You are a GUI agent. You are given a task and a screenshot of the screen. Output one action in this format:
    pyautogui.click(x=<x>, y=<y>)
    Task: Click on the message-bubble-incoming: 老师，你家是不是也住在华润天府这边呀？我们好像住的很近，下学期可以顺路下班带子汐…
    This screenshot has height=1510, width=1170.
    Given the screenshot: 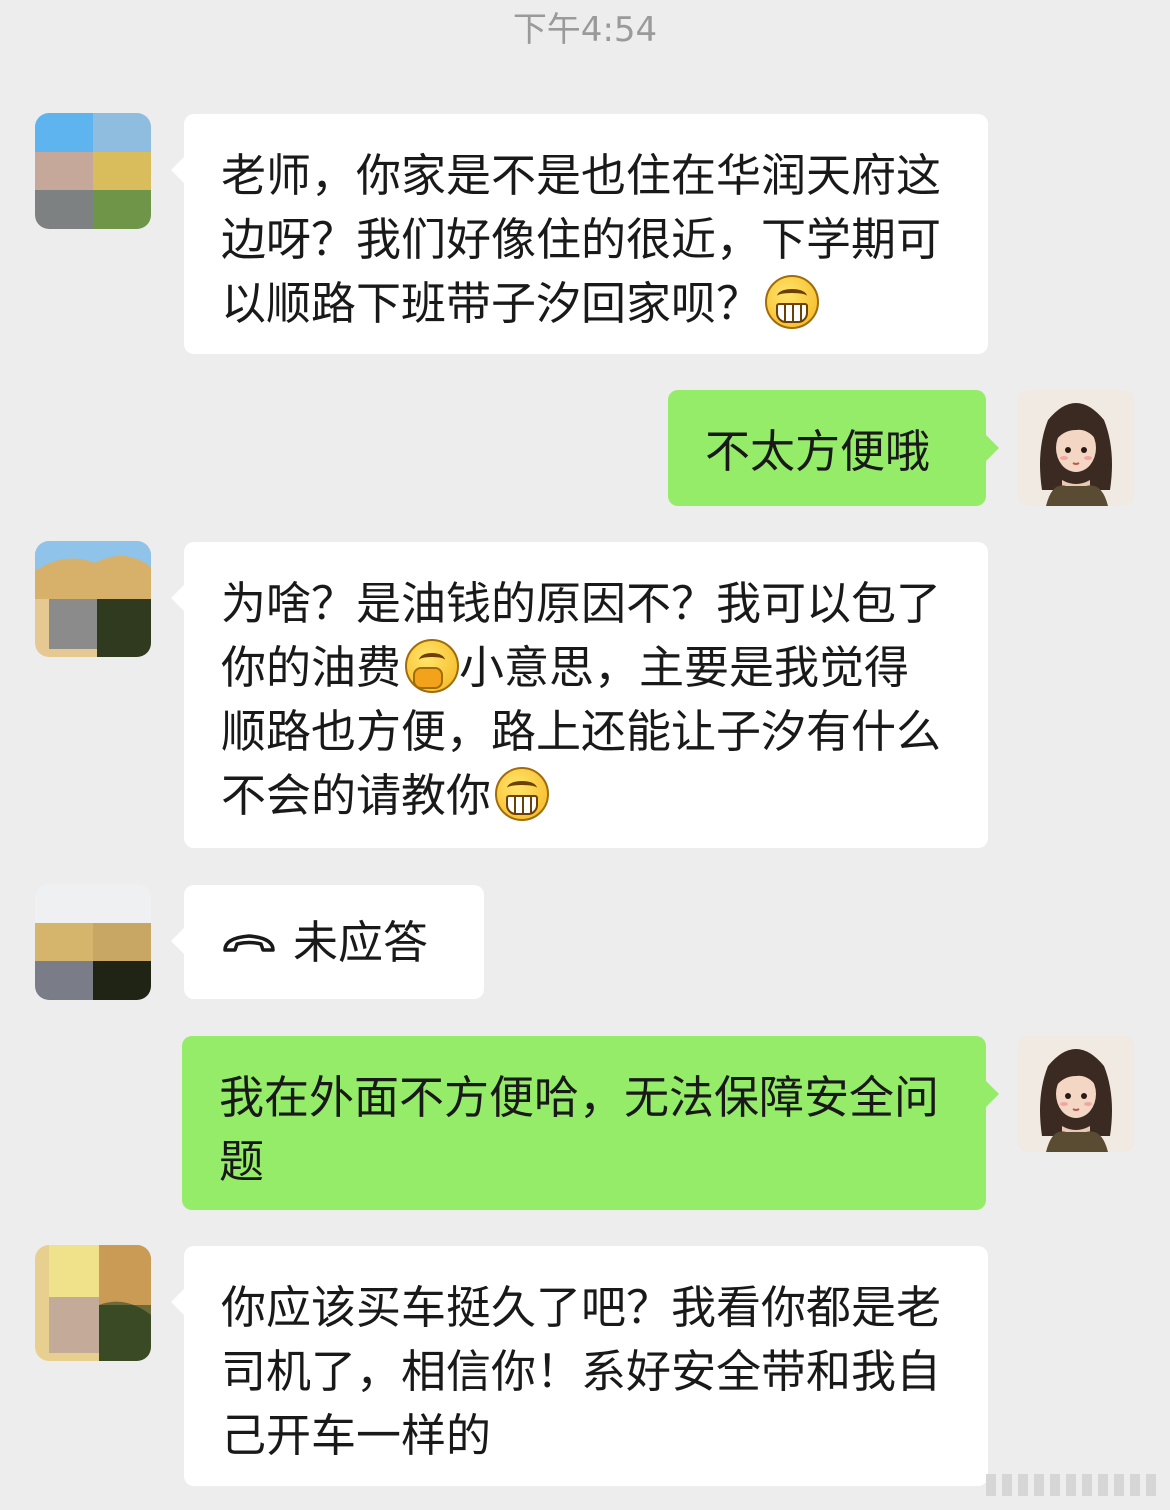 What is the action you would take?
    pyautogui.click(x=579, y=234)
    